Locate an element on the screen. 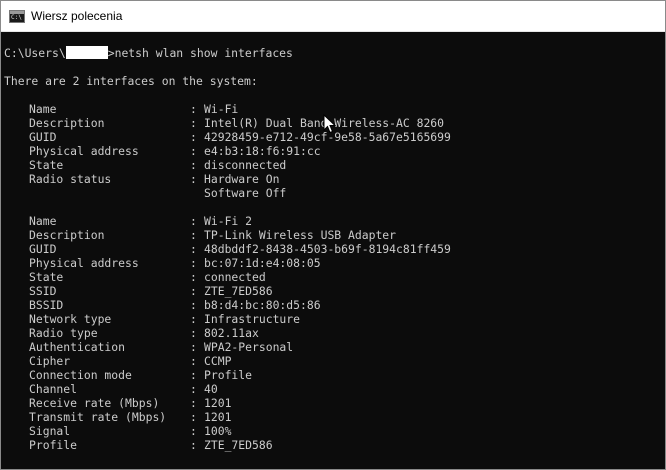 The height and width of the screenshot is (470, 666). property-row: Profile: ZTE_7ED586 is located at coordinates (334, 445).